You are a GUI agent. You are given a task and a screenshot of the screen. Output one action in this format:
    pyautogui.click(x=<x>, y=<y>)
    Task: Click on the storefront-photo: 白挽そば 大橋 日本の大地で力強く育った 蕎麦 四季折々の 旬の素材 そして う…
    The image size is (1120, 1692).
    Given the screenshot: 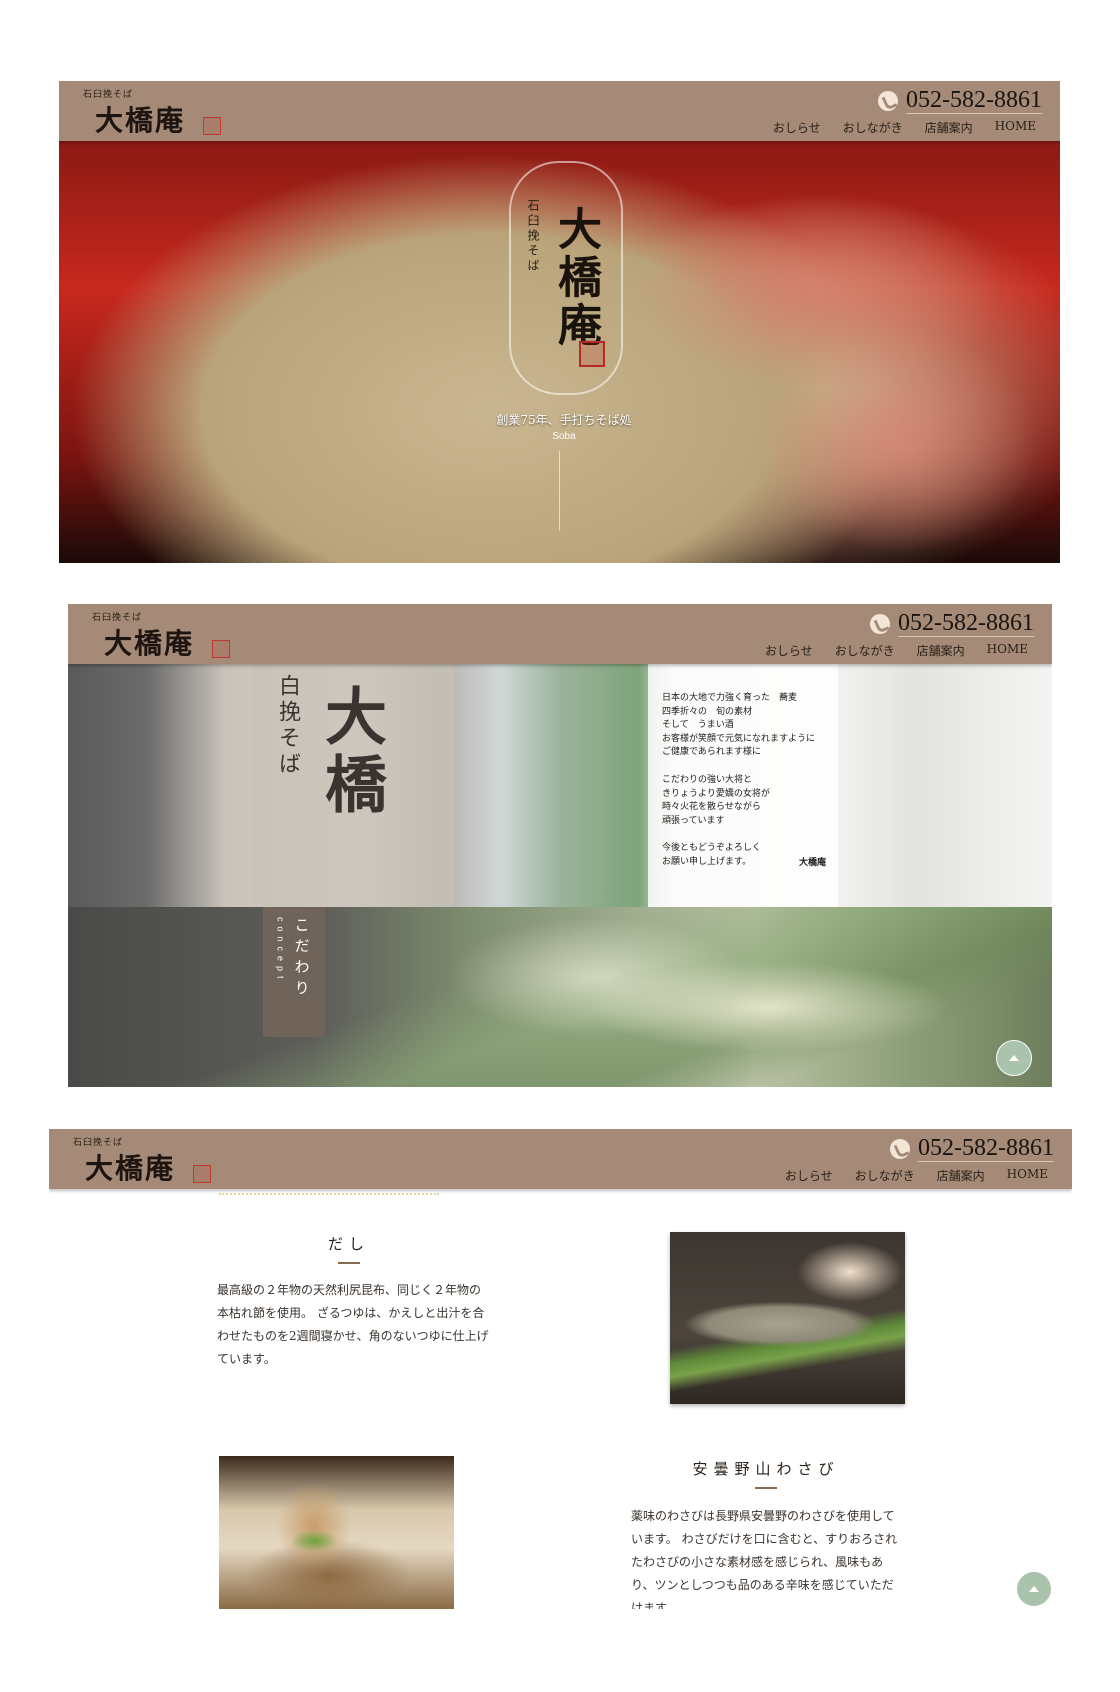 What is the action you would take?
    pyautogui.click(x=560, y=785)
    